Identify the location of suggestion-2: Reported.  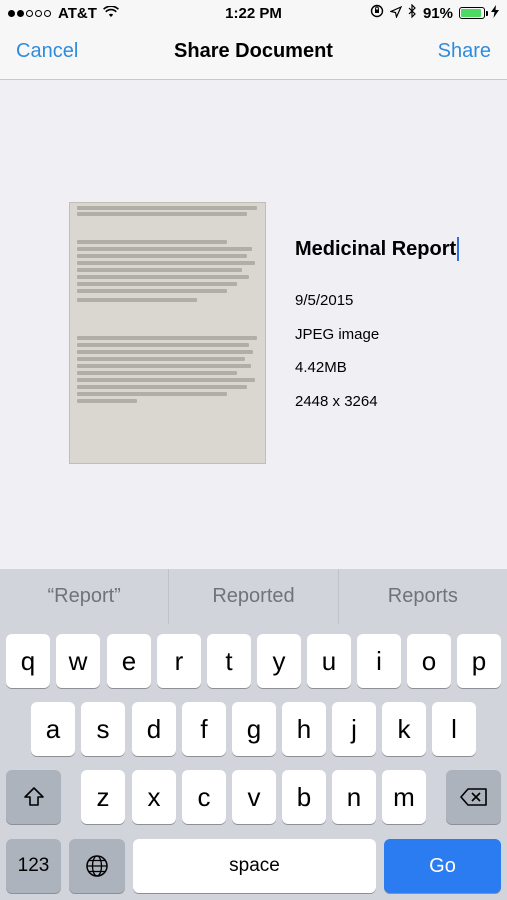
(252, 596).